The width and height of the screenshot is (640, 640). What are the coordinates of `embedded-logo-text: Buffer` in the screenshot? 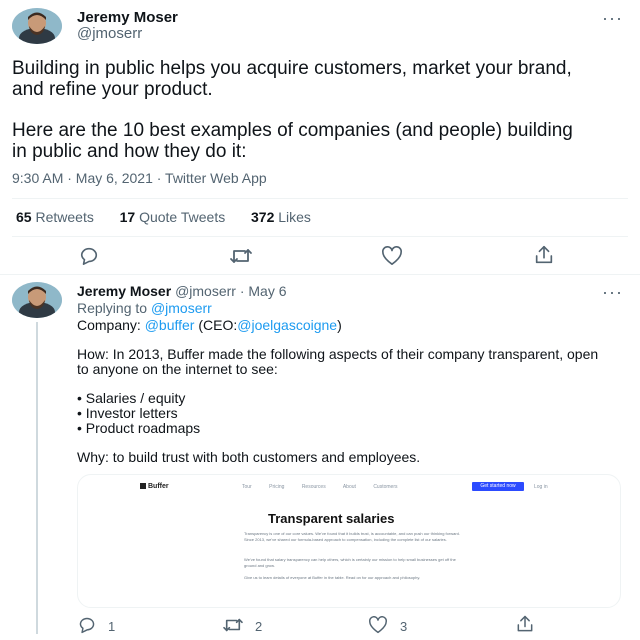 It's located at (158, 486).